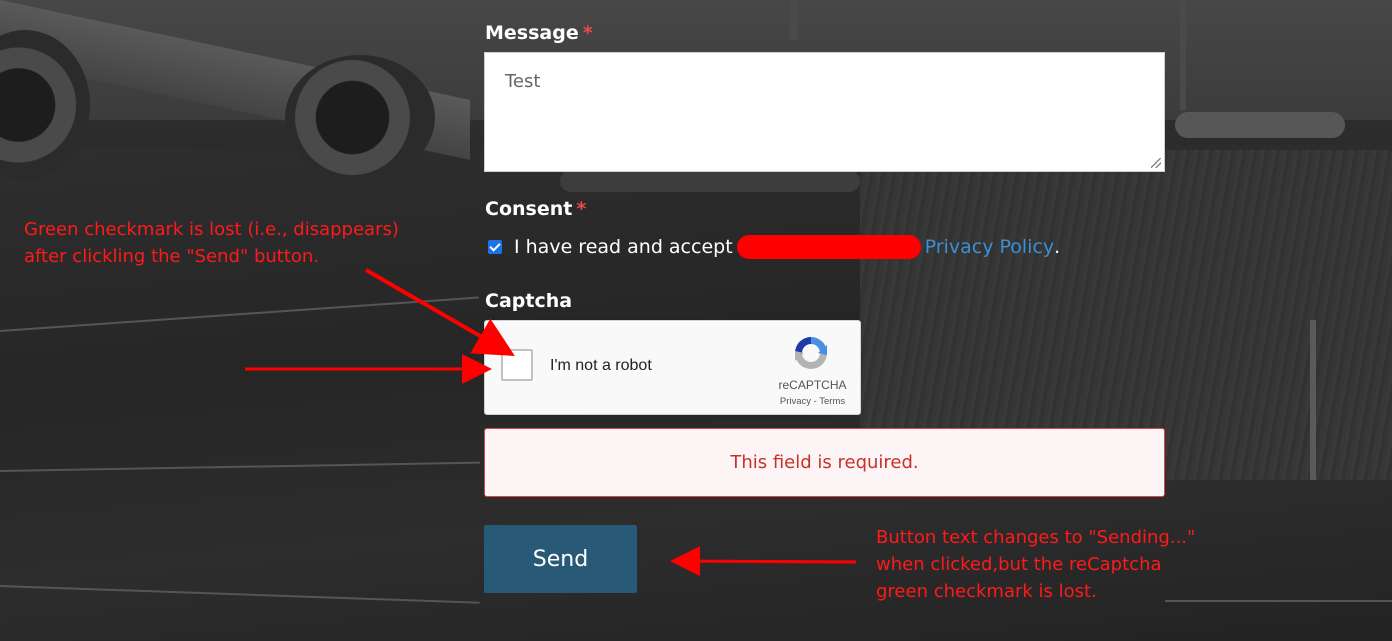  Describe the element at coordinates (763, 561) in the screenshot. I see `arrow-to-send-button` at that location.